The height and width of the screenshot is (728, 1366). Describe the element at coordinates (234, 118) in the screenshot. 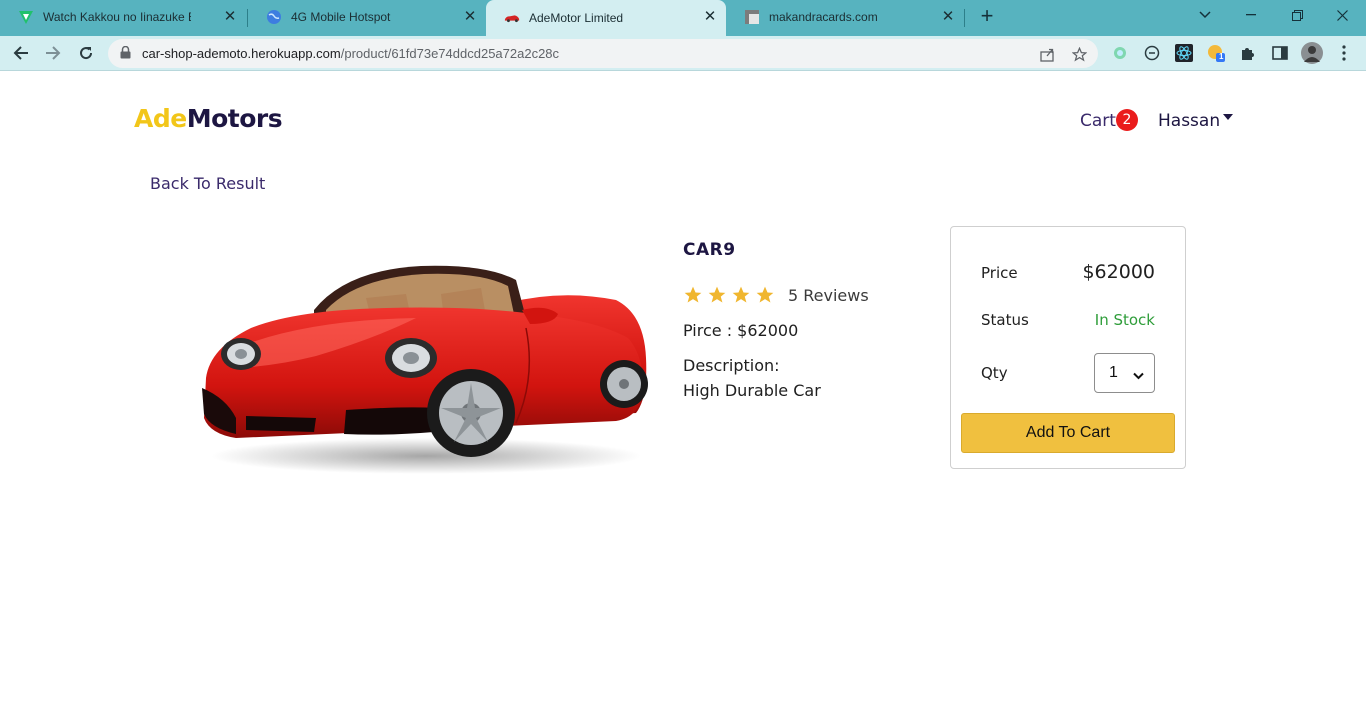

I see `logo-part-motors: Motors` at that location.